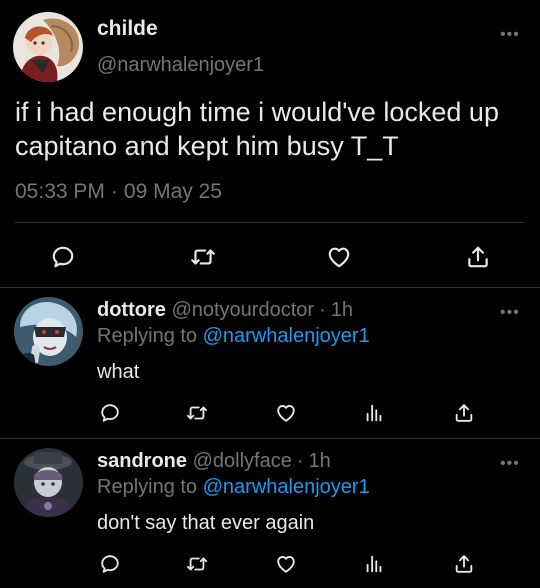 This screenshot has width=540, height=588. What do you see at coordinates (242, 310) in the screenshot?
I see `reply-handle: @notyourdoctor` at bounding box center [242, 310].